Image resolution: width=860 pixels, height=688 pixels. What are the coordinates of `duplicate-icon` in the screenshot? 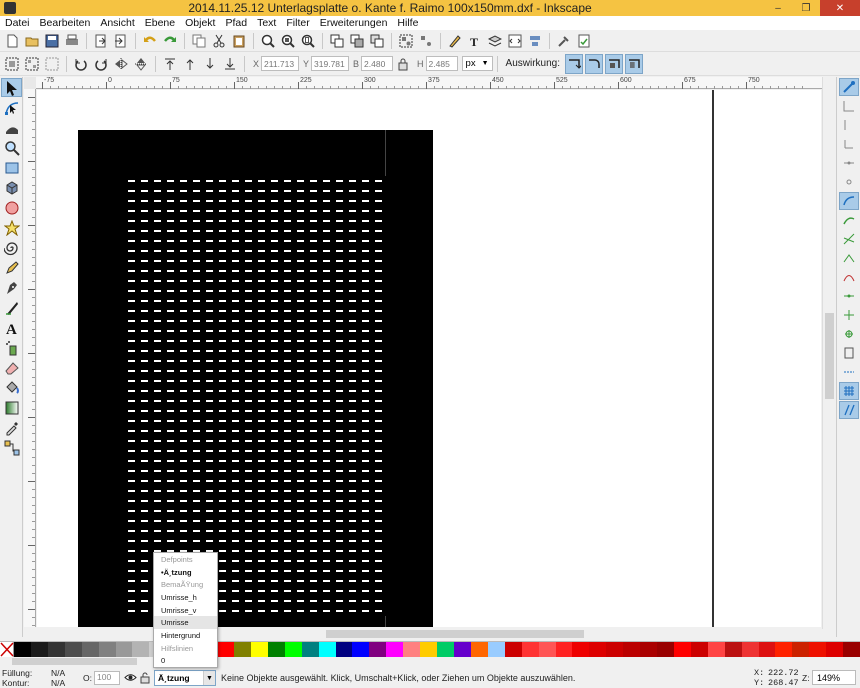 It's located at (337, 41).